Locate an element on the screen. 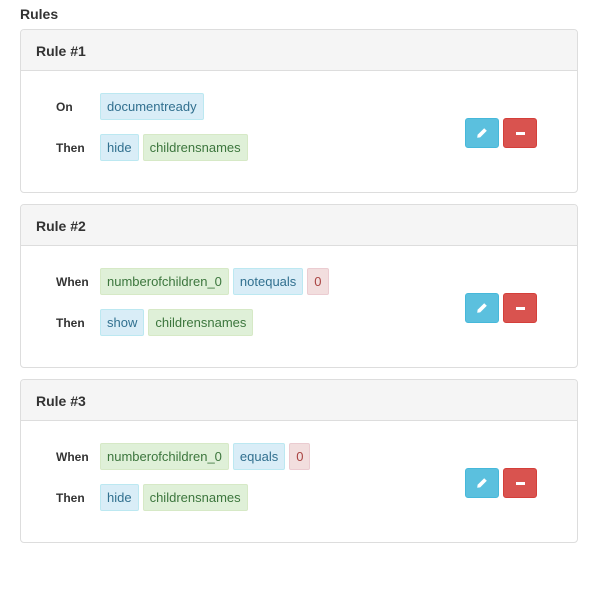  rule-title: Rule #3 is located at coordinates (299, 400).